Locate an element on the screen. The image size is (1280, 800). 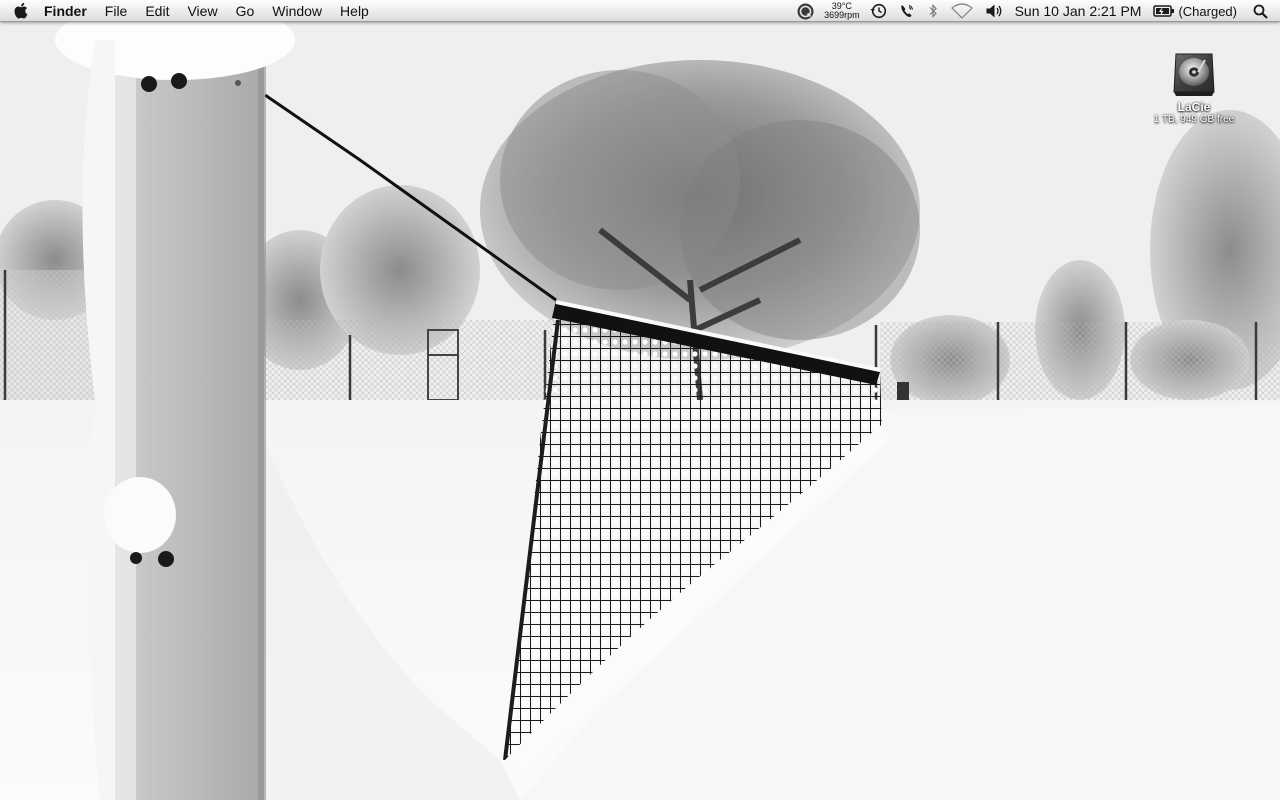
menu-help: Help is located at coordinates (354, 11).